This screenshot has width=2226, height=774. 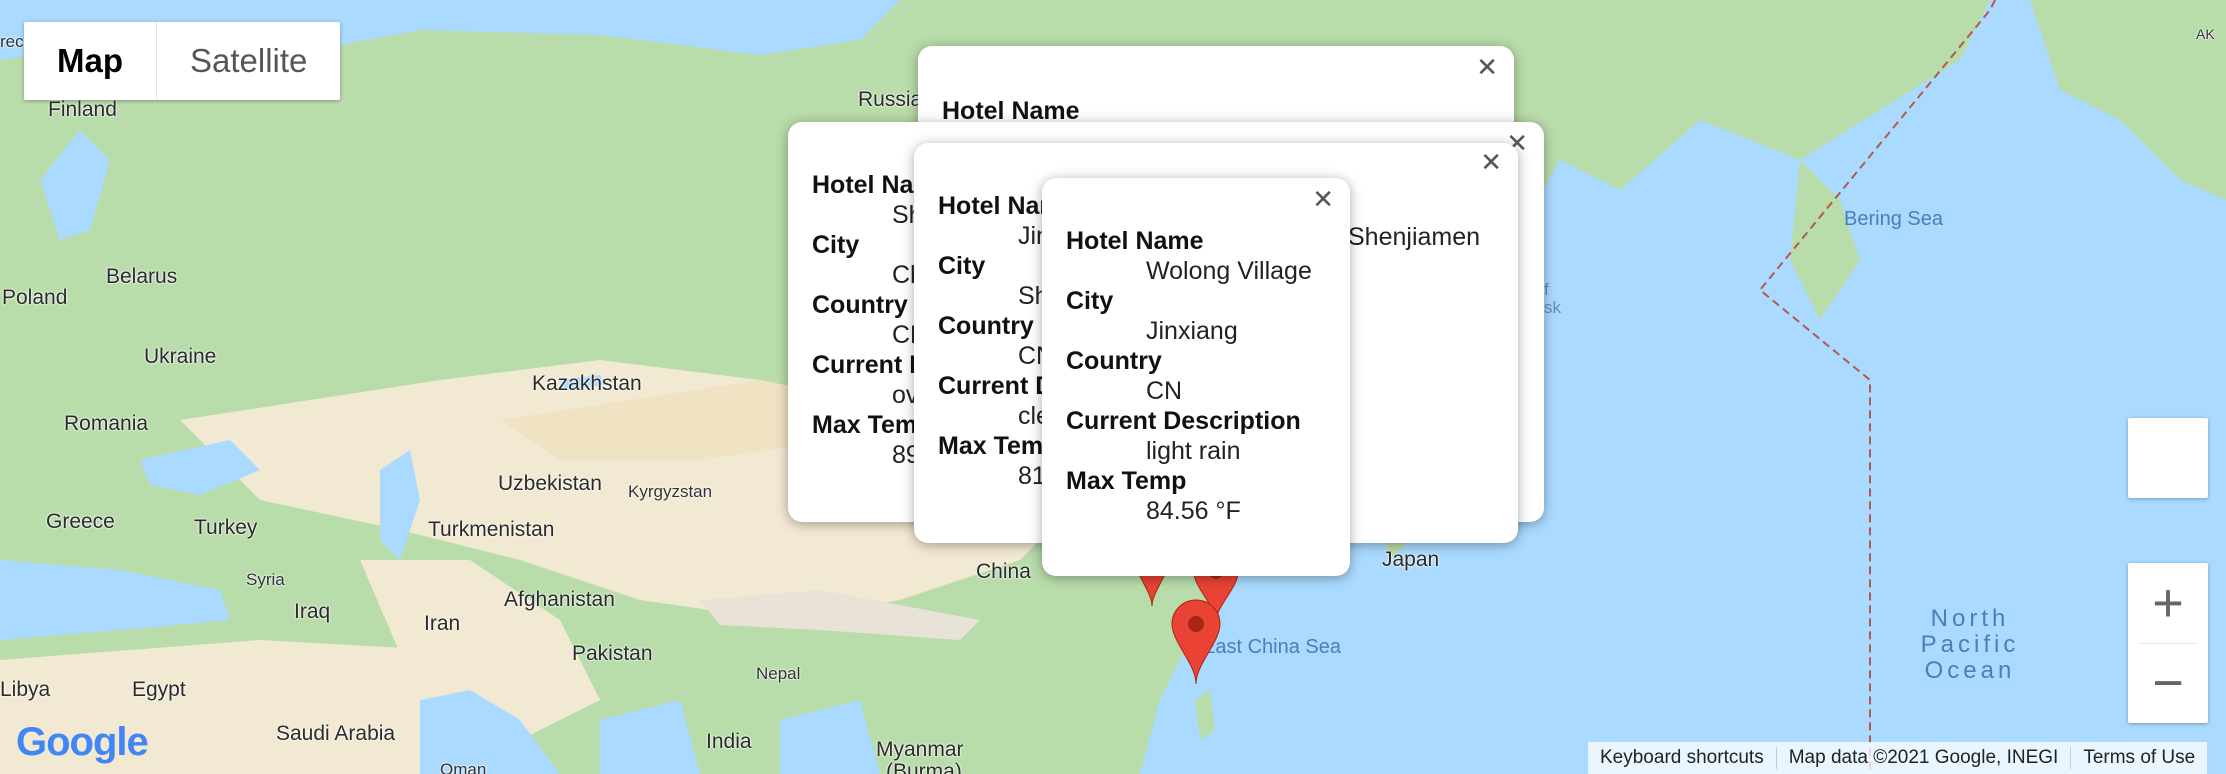 I want to click on label-nepal: Nepal, so click(x=778, y=673).